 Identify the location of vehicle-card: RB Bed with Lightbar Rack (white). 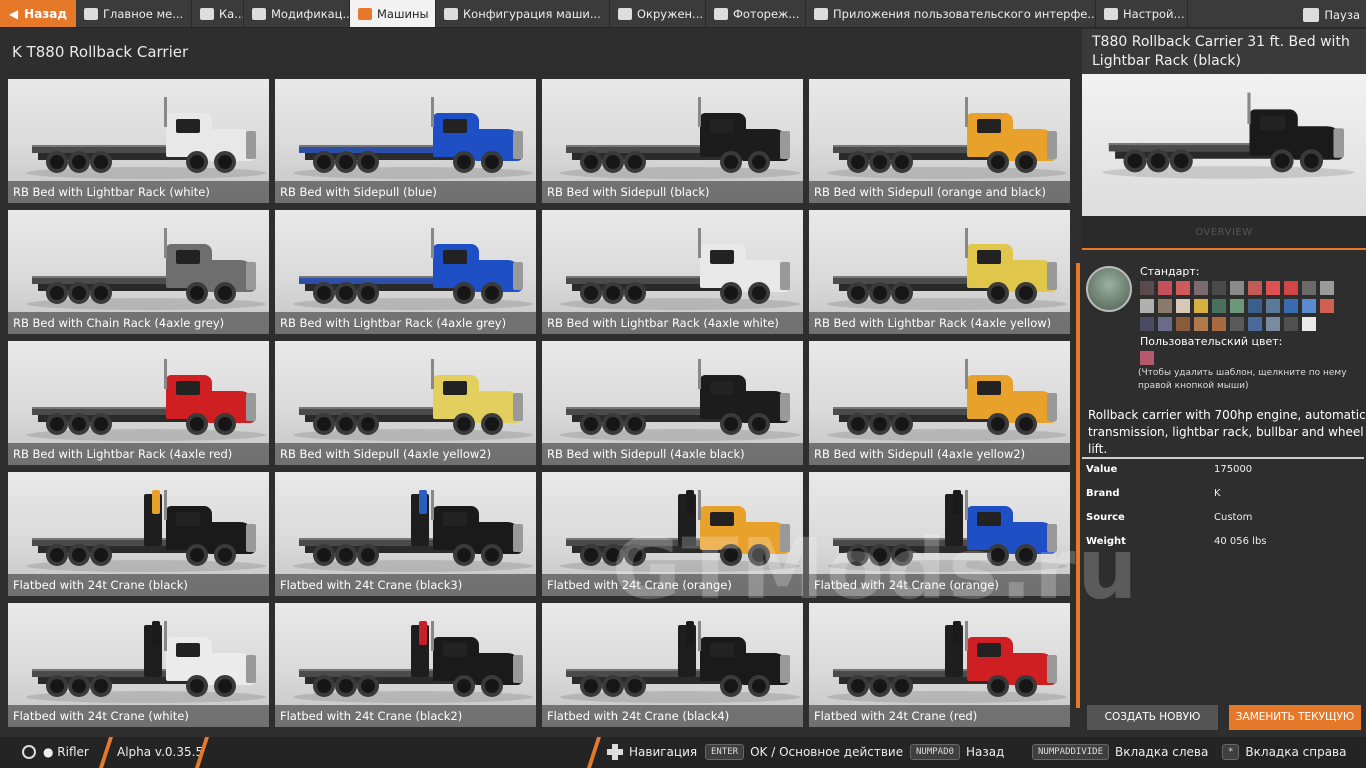
(138, 141).